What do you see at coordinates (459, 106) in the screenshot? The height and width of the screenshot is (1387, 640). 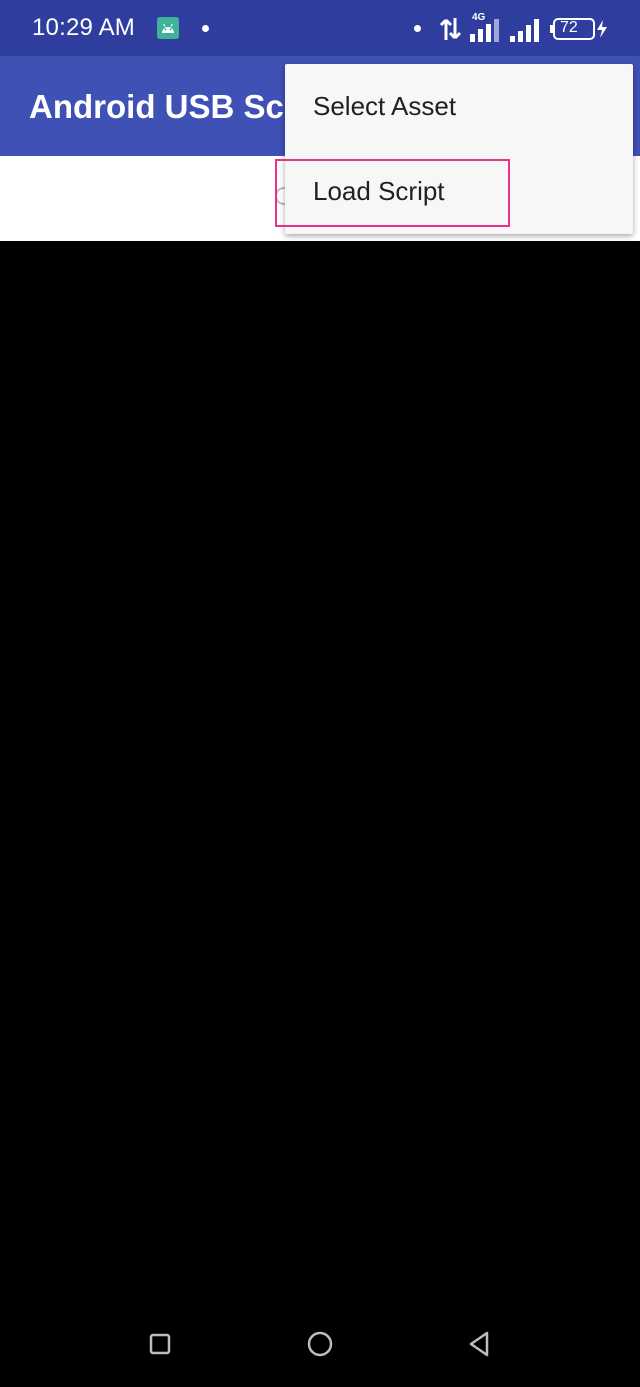 I see `menu-item-select-asset: Select Asset` at bounding box center [459, 106].